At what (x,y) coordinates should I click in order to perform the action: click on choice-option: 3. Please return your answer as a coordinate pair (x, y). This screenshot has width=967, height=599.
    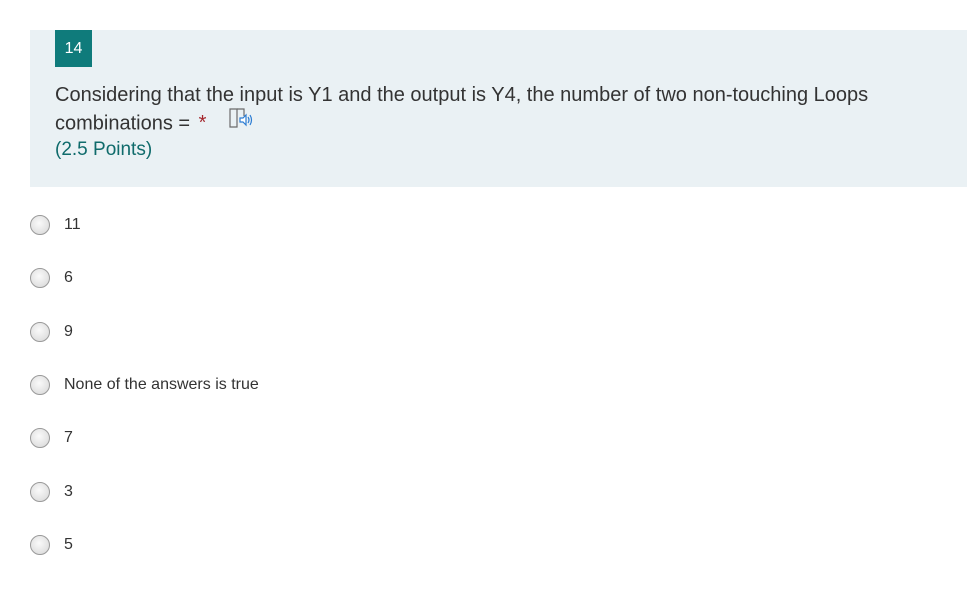
    Looking at the image, I should click on (51, 492).